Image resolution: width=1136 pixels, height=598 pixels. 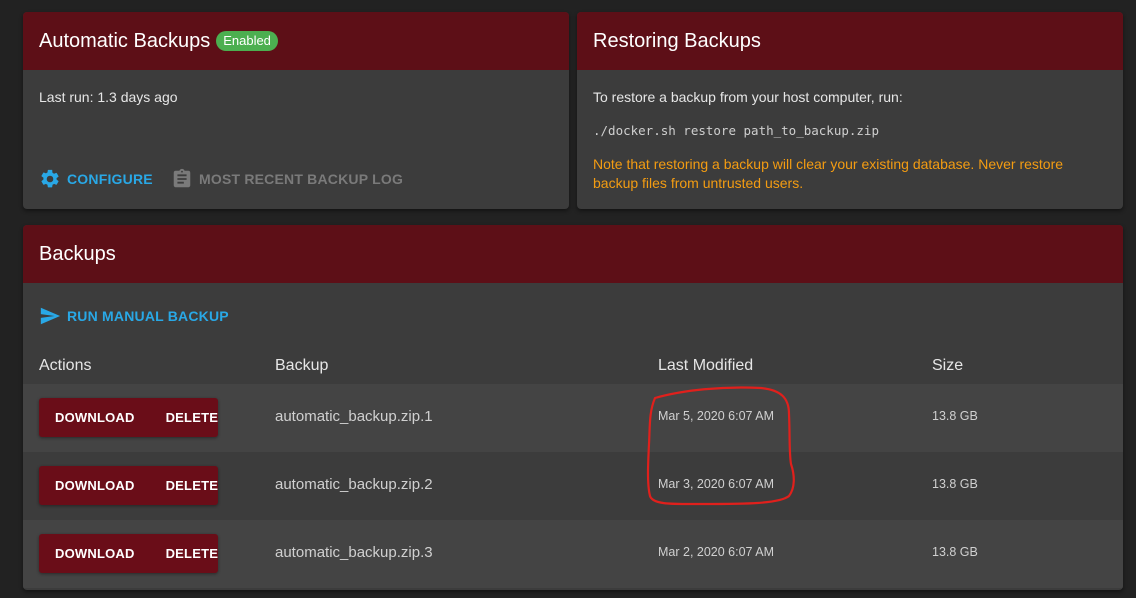 I want to click on backup-name: automatic_backup.zip.3, so click(x=354, y=552).